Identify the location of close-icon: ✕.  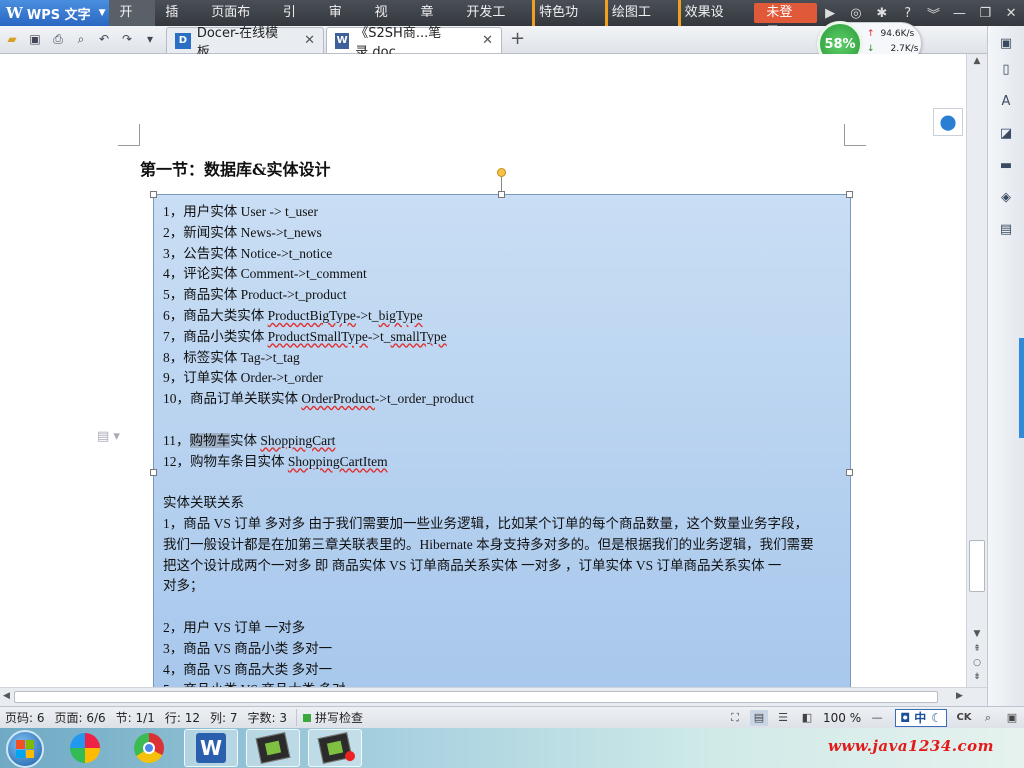
(1011, 13).